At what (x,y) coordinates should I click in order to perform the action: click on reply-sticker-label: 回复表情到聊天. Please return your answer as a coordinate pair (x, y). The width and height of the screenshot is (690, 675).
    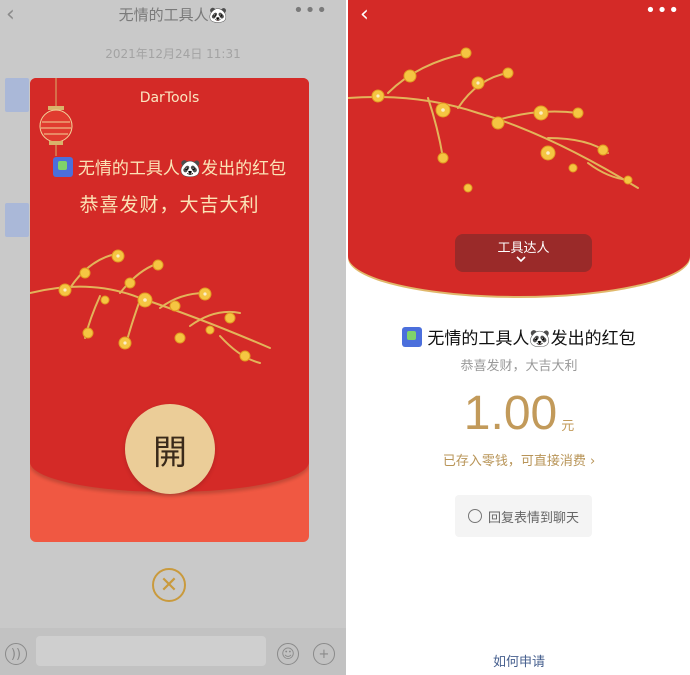
    Looking at the image, I should click on (533, 518).